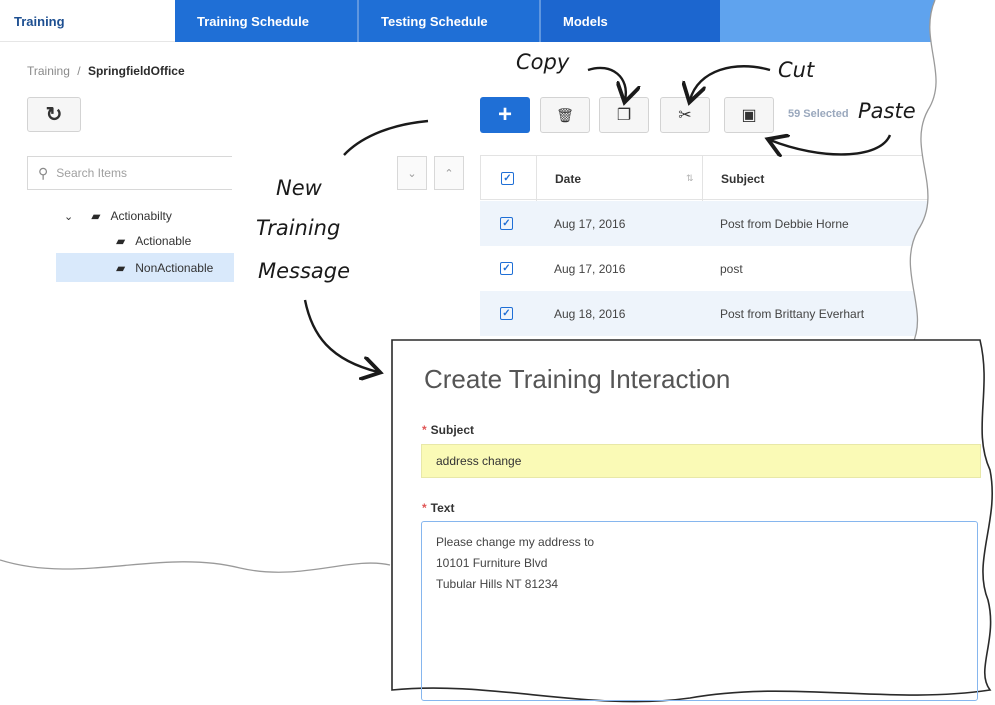 The width and height of the screenshot is (995, 705). Describe the element at coordinates (299, 188) in the screenshot. I see `new-message-annotation-line1: New` at that location.